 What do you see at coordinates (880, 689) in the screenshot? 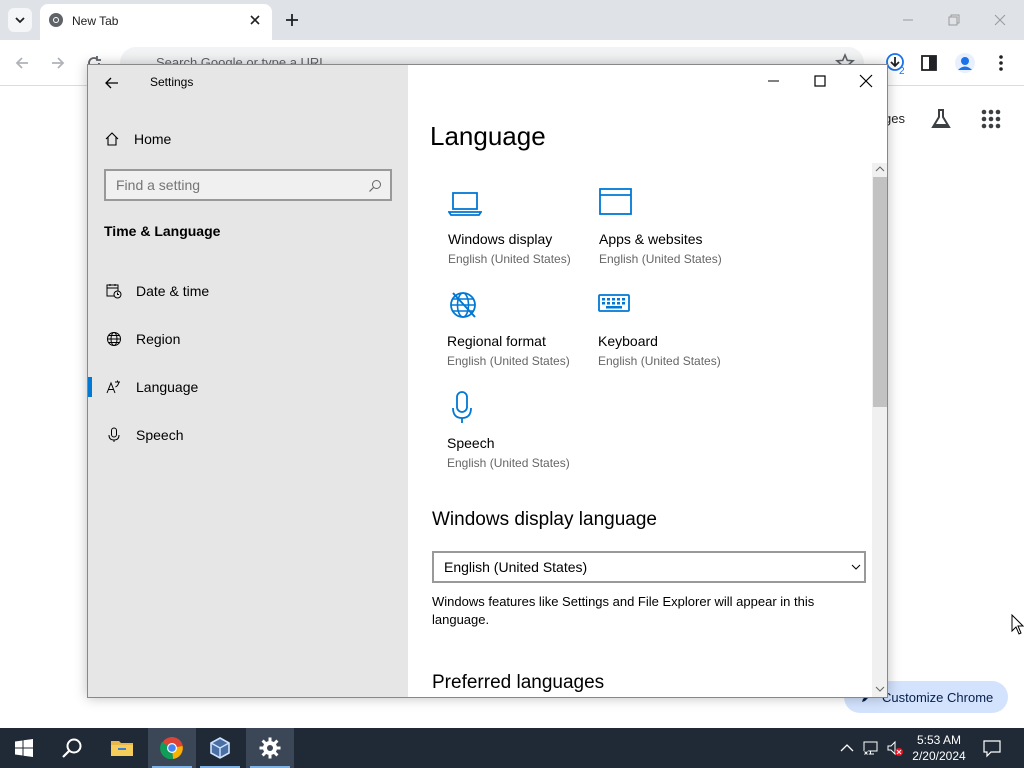
I see `scroll-down-arrow-icon` at bounding box center [880, 689].